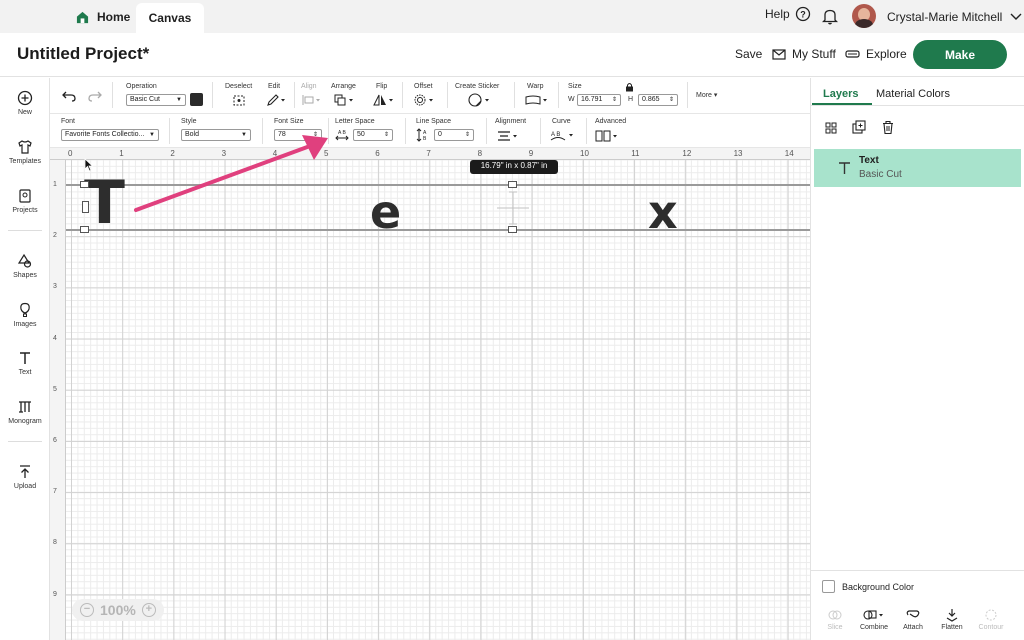 This screenshot has height=640, width=1024. What do you see at coordinates (888, 127) in the screenshot?
I see `trash-icon` at bounding box center [888, 127].